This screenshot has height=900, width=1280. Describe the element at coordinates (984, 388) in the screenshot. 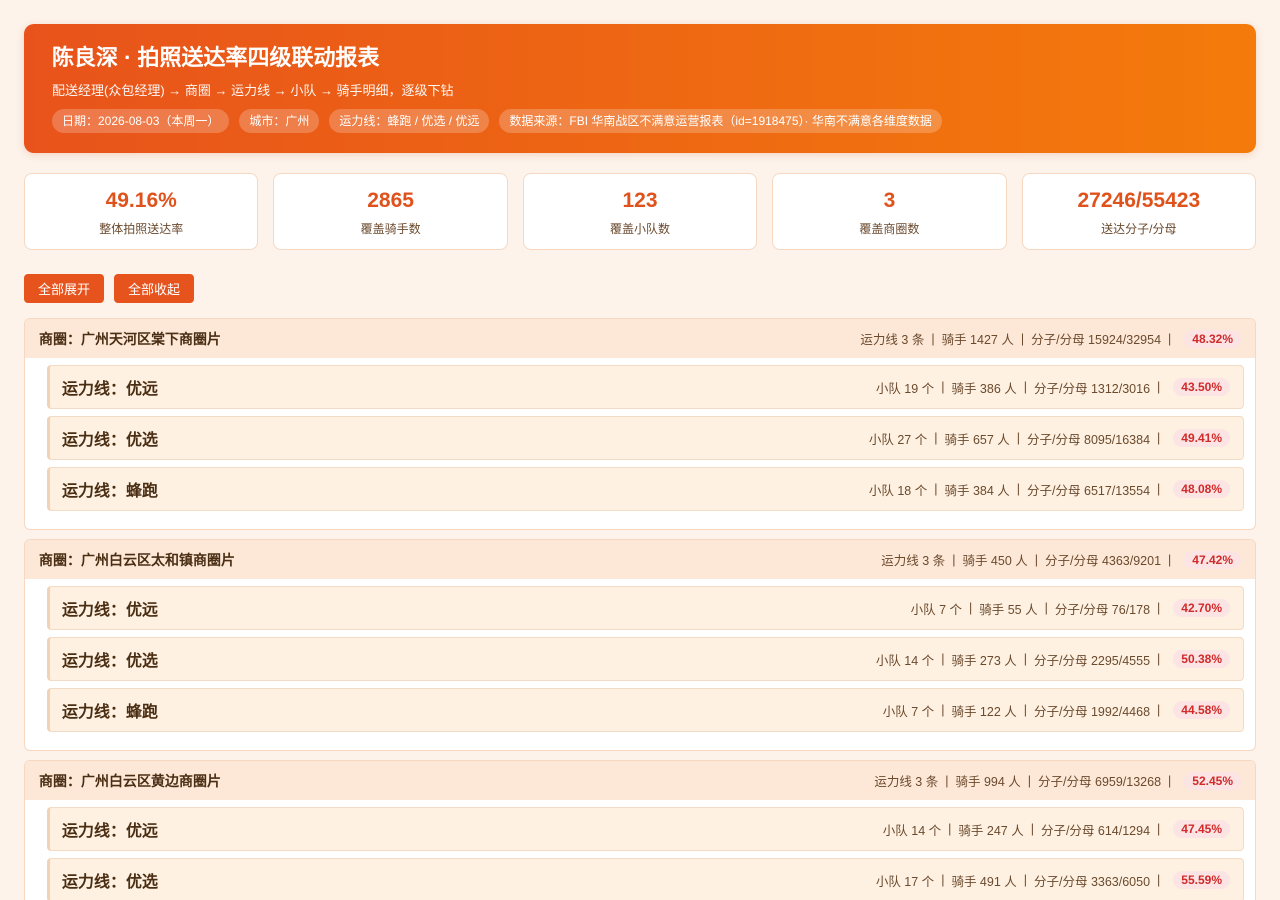

I see `rider-count: 骑手 386 人` at that location.